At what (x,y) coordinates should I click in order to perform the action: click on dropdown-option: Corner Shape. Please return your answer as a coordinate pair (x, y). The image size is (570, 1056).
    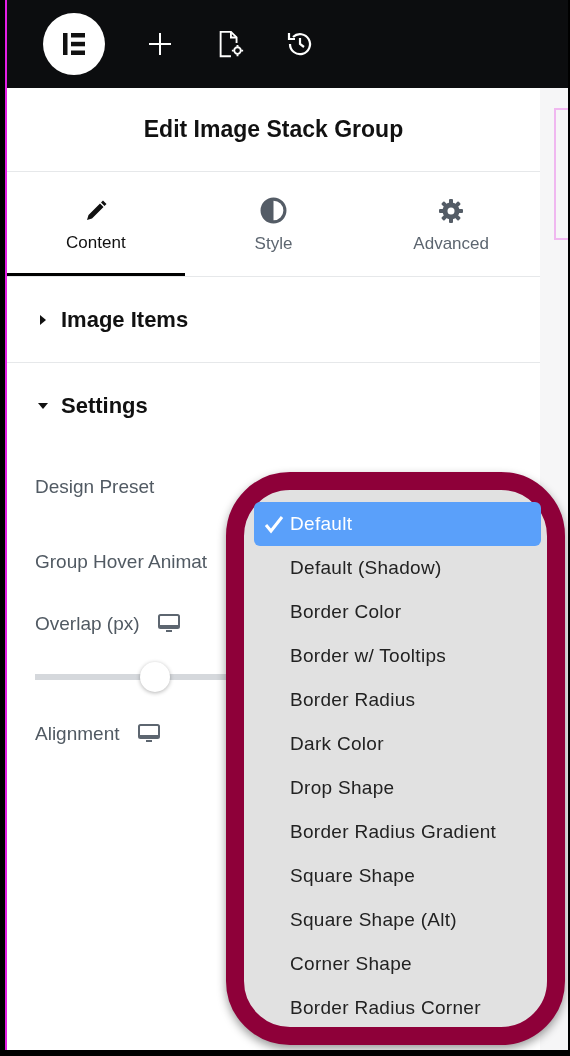
    Looking at the image, I should click on (397, 964).